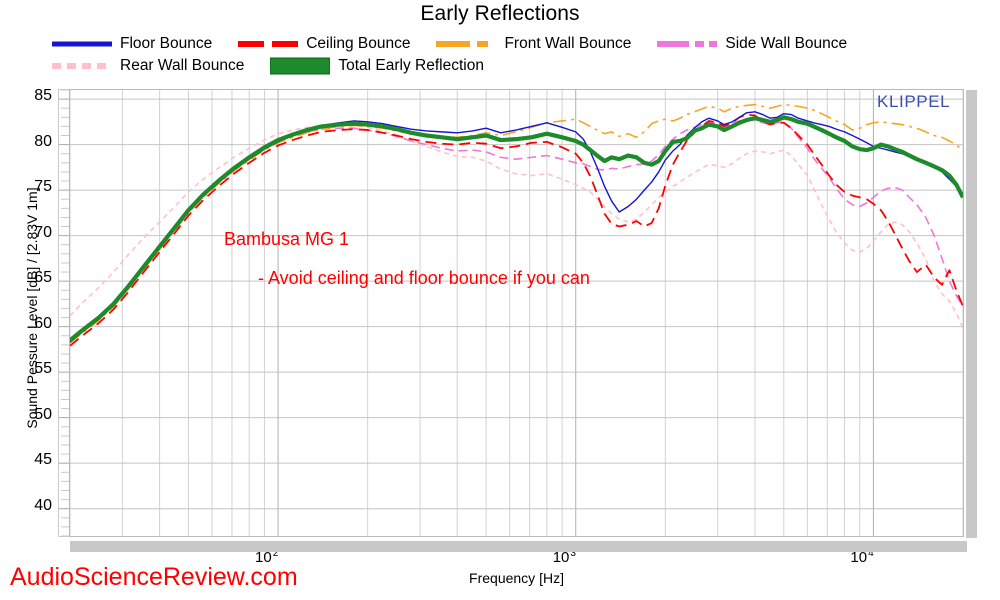 The image size is (1000, 600). I want to click on vertical-scrollbar, so click(971, 314).